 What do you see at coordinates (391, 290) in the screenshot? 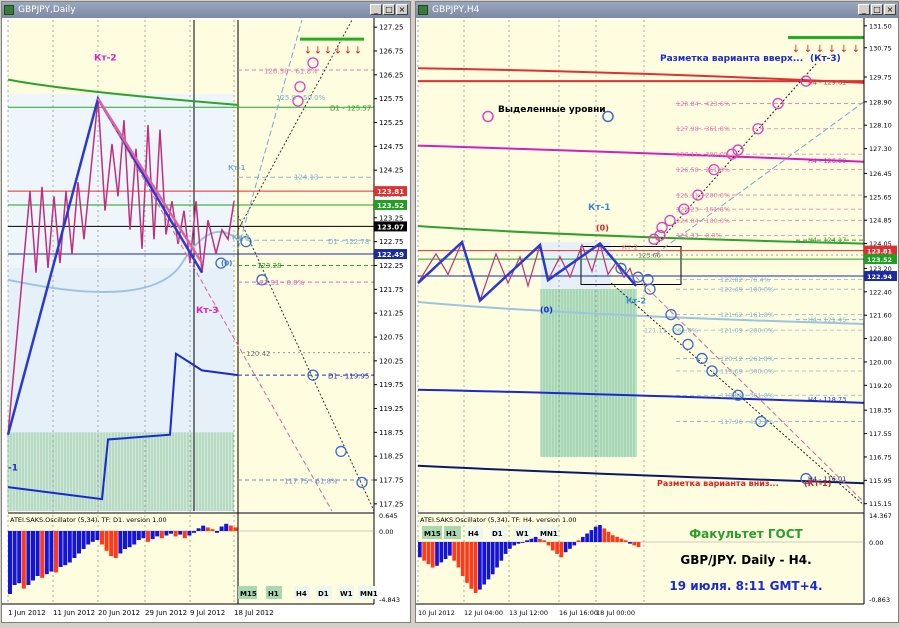
I see `y-tick-label: 121.75` at bounding box center [391, 290].